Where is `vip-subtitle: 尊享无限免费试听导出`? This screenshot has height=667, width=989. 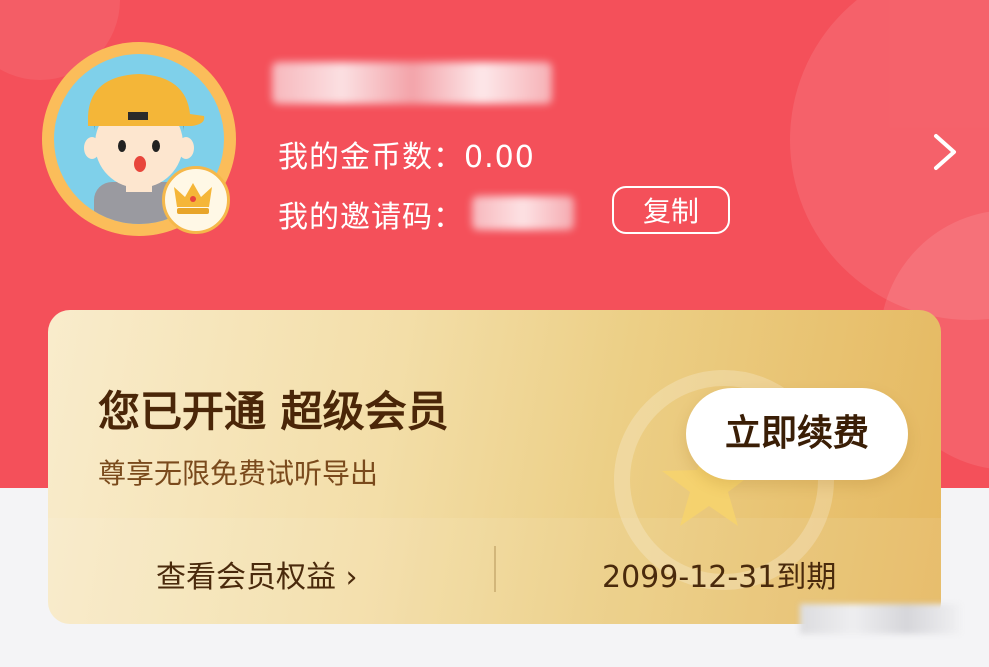 vip-subtitle: 尊享无限免费试听导出 is located at coordinates (238, 473).